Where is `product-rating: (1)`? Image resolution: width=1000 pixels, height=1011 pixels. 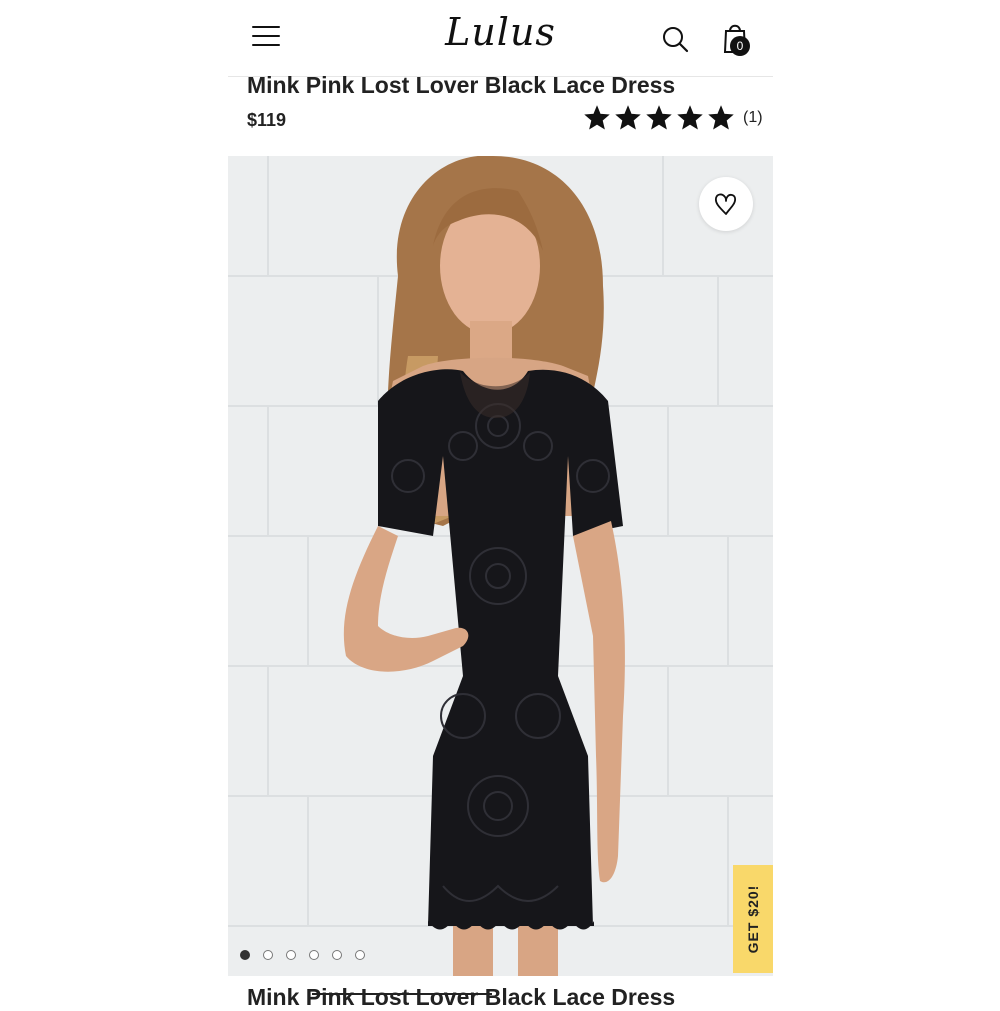
product-rating: (1) is located at coordinates (672, 118).